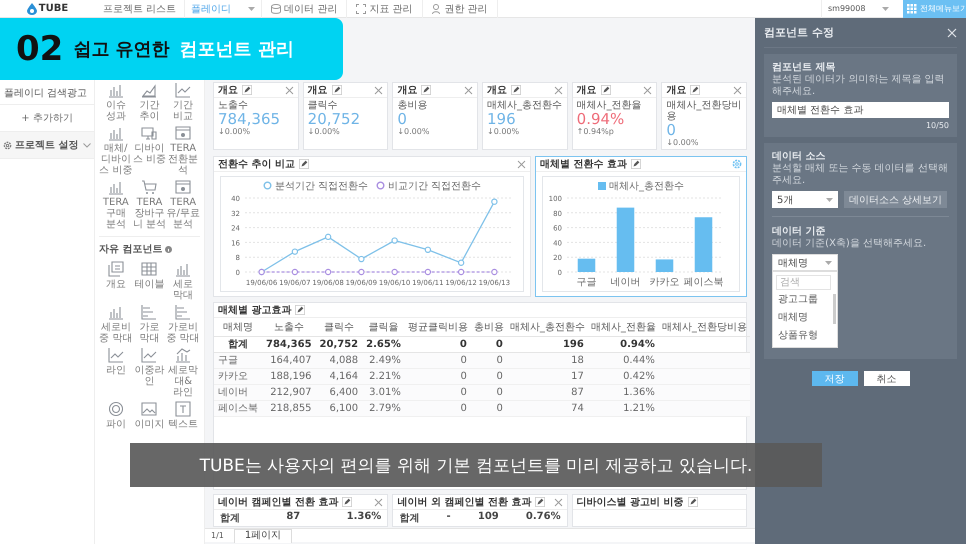 Image resolution: width=966 pixels, height=544 pixels. What do you see at coordinates (116, 324) in the screenshot?
I see `component-tile: 세로비중 막대` at bounding box center [116, 324].